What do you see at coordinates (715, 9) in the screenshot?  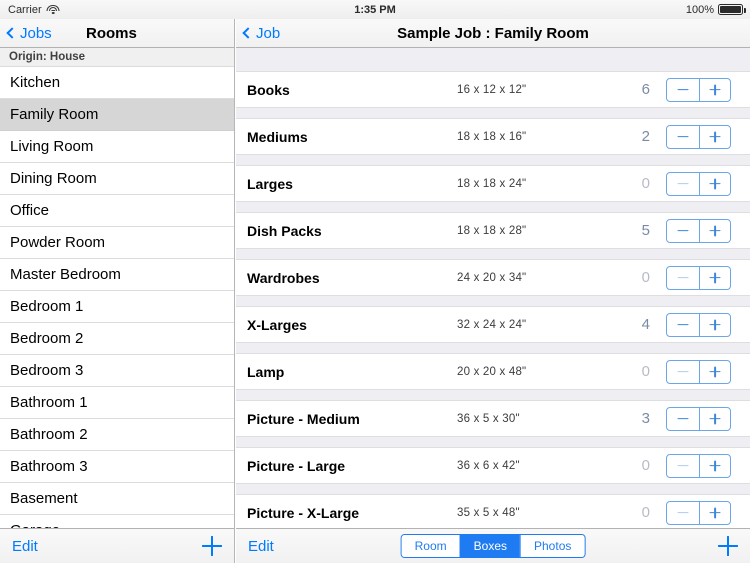 I see `status-bar-right: 100%` at bounding box center [715, 9].